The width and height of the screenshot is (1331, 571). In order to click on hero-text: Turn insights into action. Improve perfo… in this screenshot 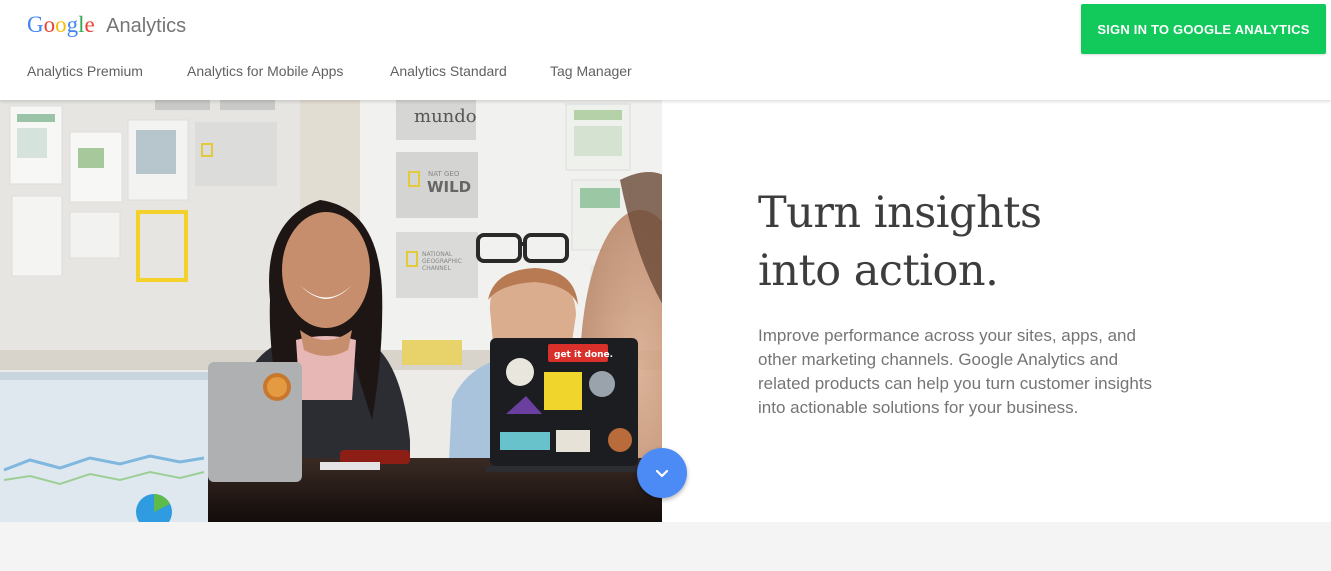, I will do `click(968, 302)`.